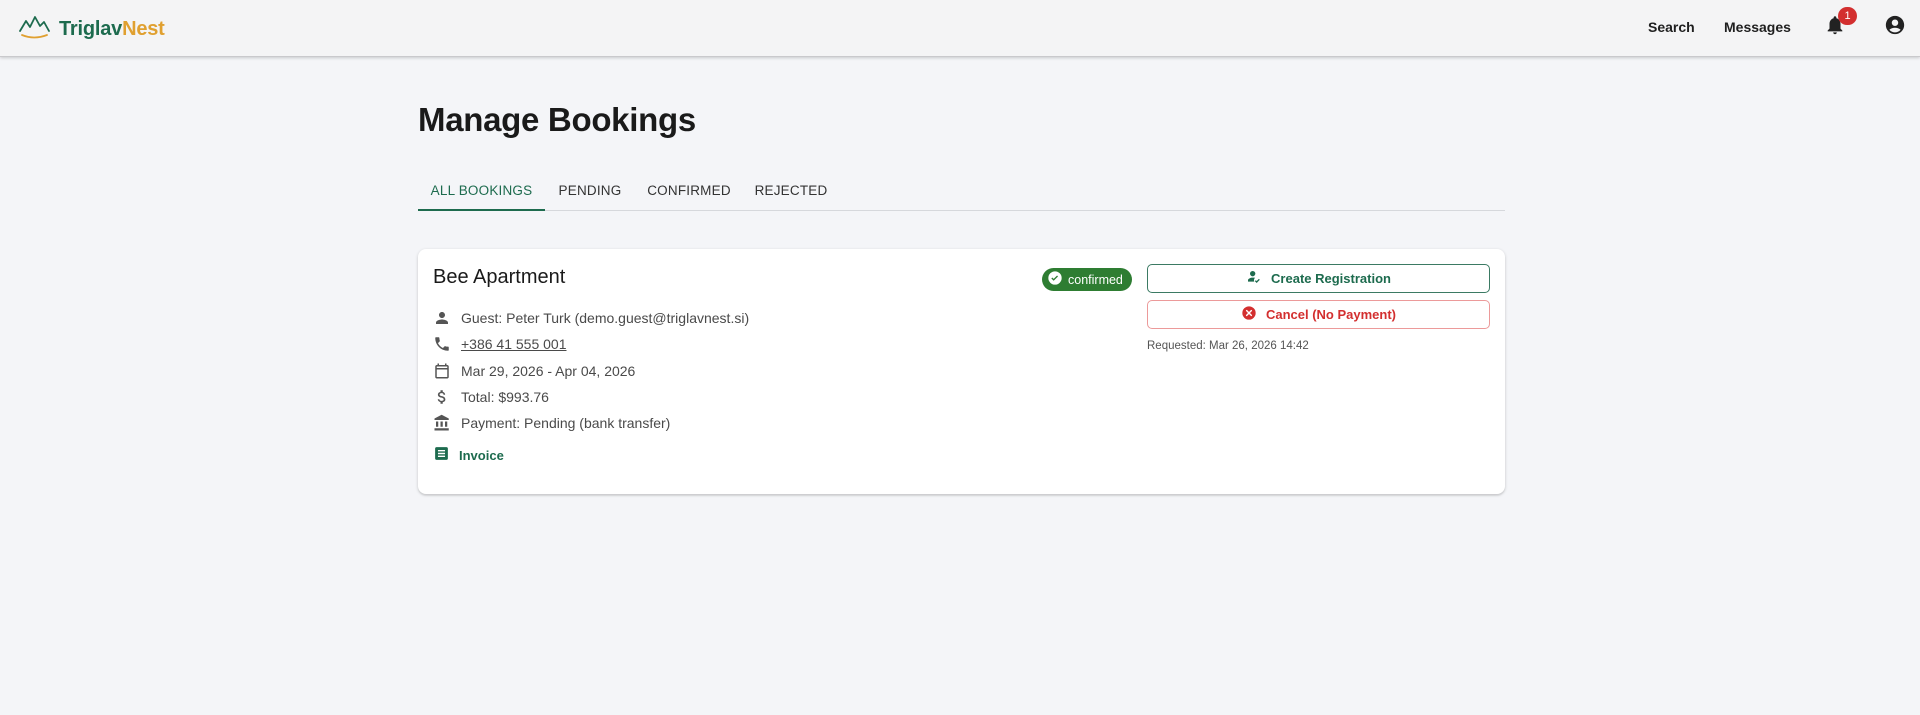  What do you see at coordinates (442, 423) in the screenshot?
I see `bank-icon` at bounding box center [442, 423].